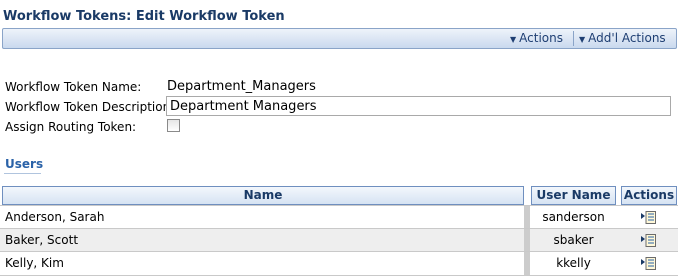  I want to click on addl-actions-label: Add'l Actions, so click(627, 38).